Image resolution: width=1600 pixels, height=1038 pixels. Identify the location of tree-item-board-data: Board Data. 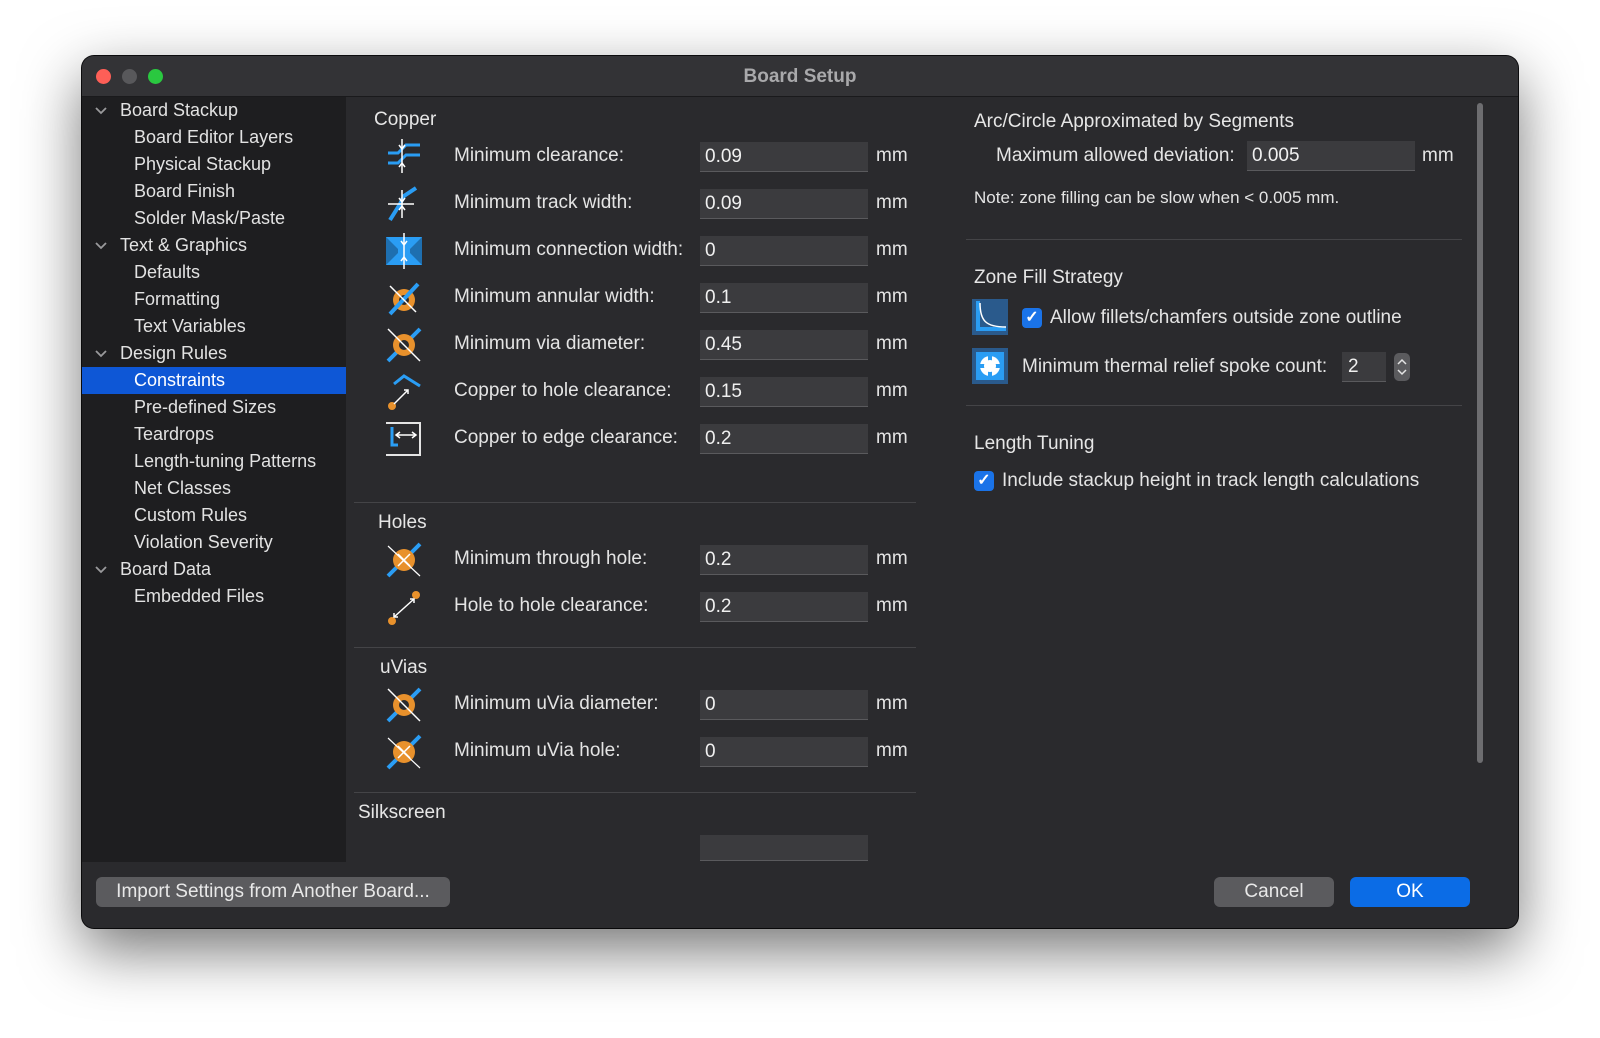
(214, 569).